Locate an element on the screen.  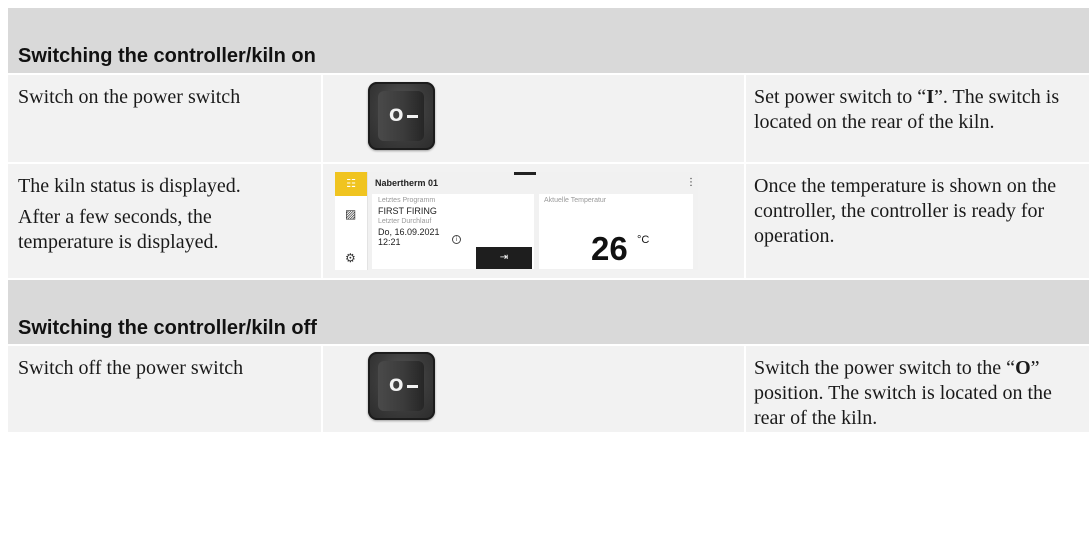
note-text-bold: I is located at coordinates (930, 97).